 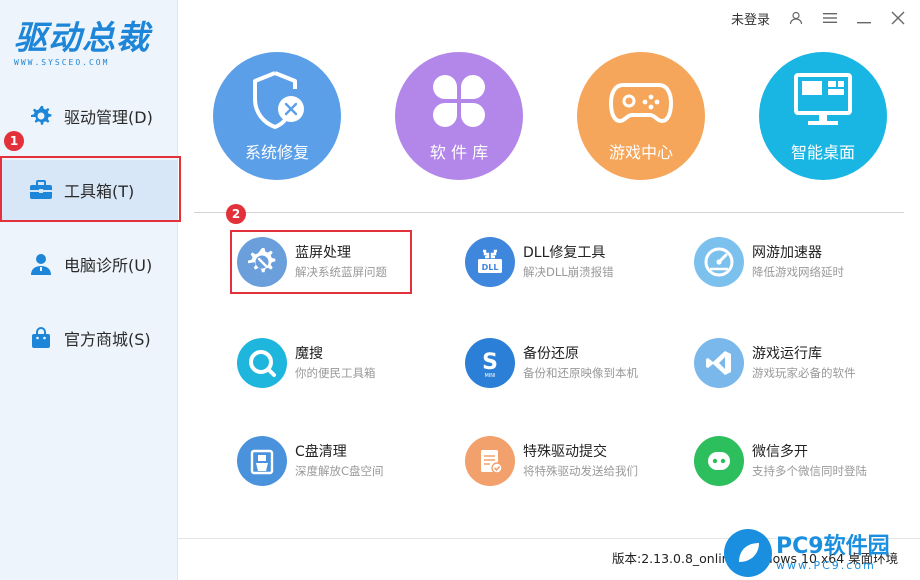 I want to click on sidebar-item-pc-clinic: 电脑诊所(U), so click(x=89, y=264).